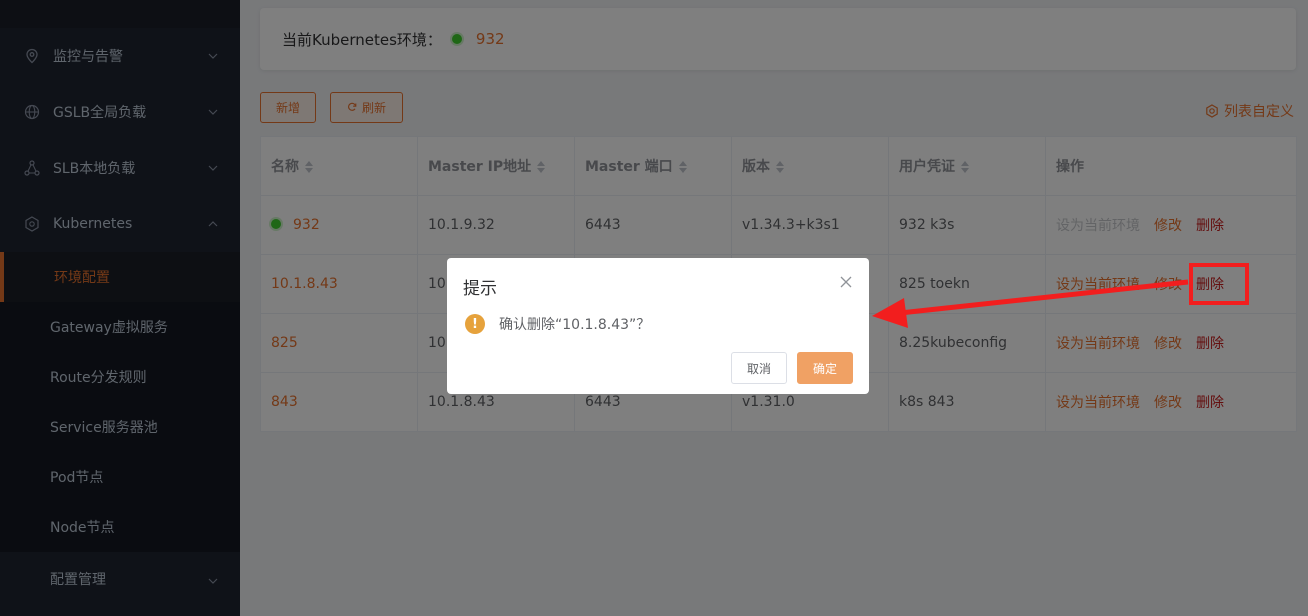 Image resolution: width=1308 pixels, height=616 pixels. Describe the element at coordinates (575, 325) in the screenshot. I see `dialog-message: 确认删除“10.1.8.43”？` at that location.